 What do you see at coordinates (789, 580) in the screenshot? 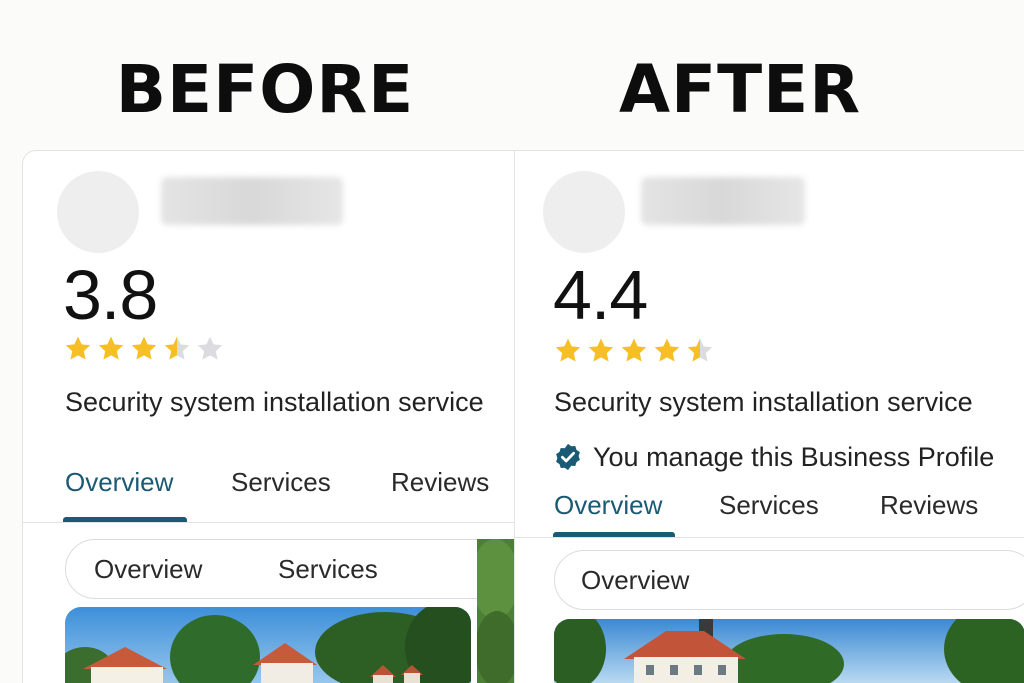
I see `chip-bar: Overview` at bounding box center [789, 580].